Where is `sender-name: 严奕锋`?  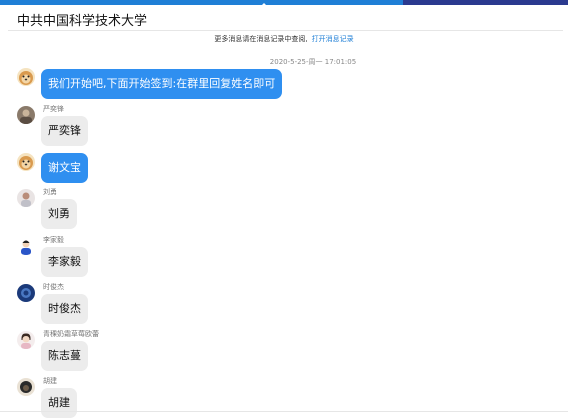
sender-name: 严奕锋 is located at coordinates (53, 109).